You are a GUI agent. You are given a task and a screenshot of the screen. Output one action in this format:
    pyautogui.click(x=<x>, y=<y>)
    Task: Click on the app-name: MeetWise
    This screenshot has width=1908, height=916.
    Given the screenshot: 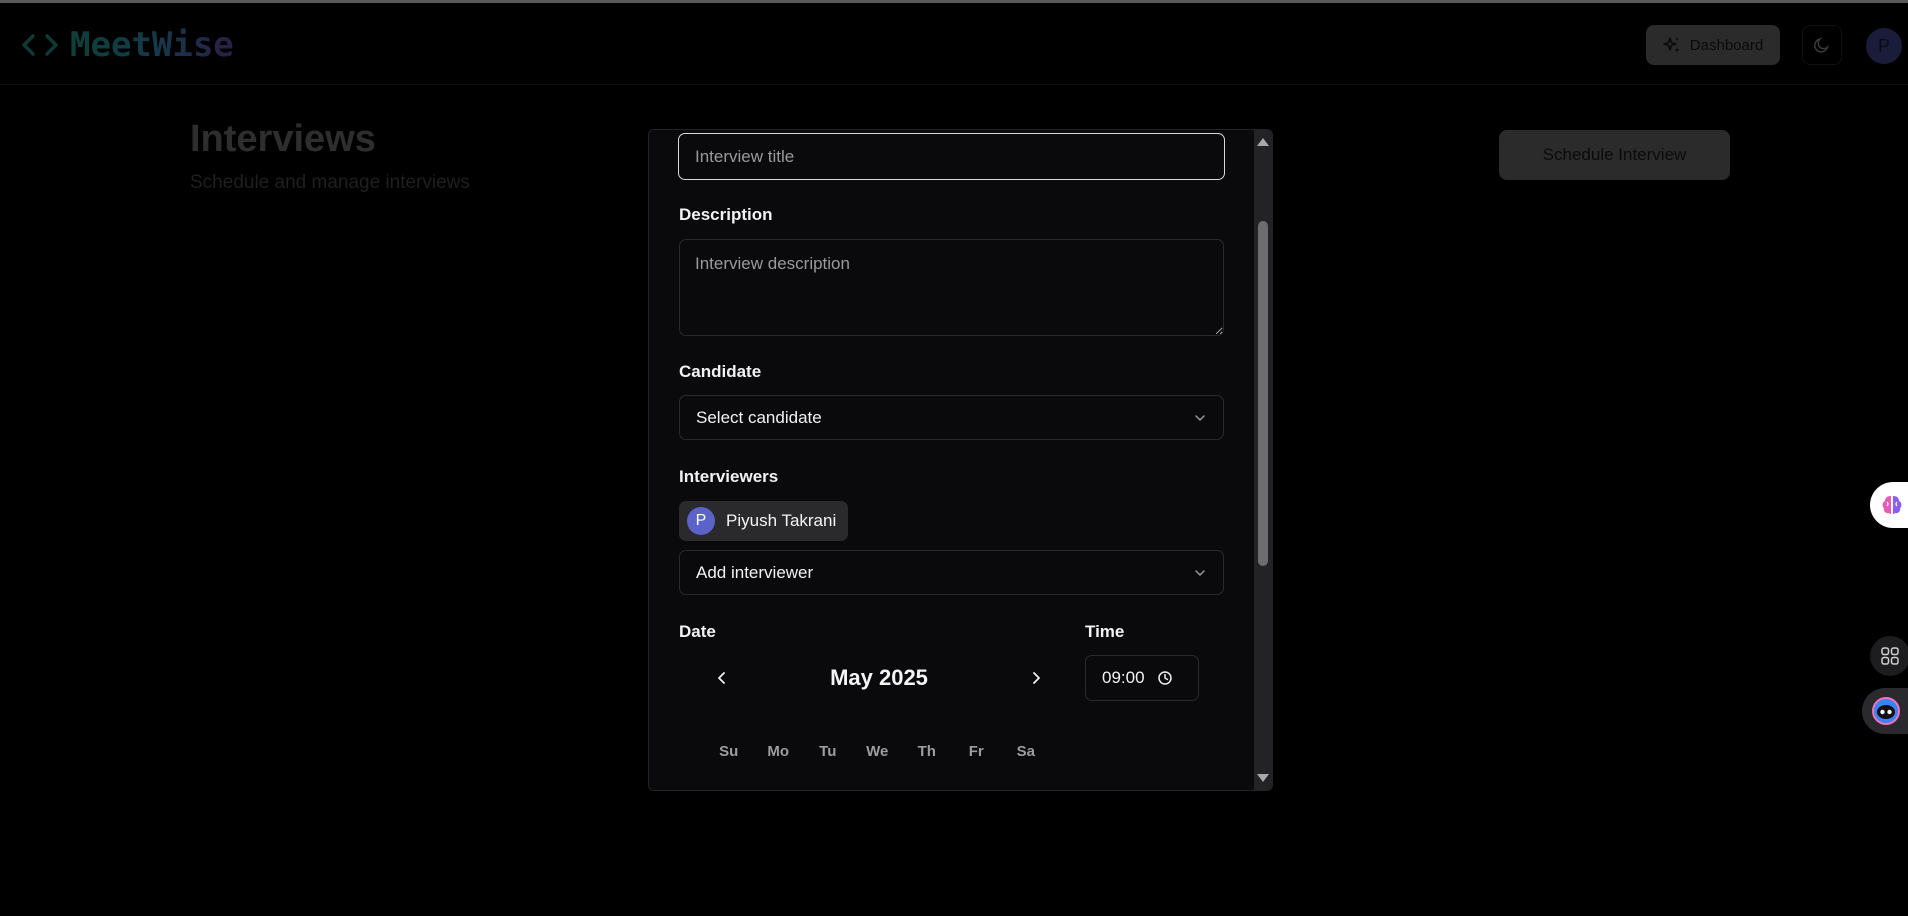 What is the action you would take?
    pyautogui.click(x=152, y=45)
    